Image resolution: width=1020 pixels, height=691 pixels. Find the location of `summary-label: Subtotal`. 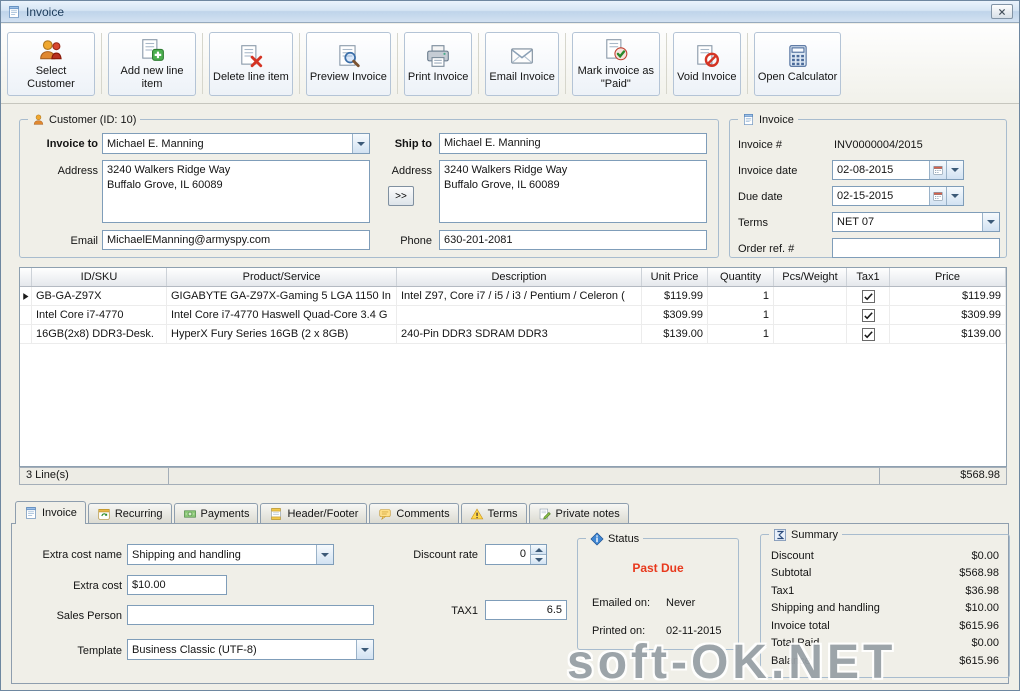

summary-label: Subtotal is located at coordinates (791, 573).